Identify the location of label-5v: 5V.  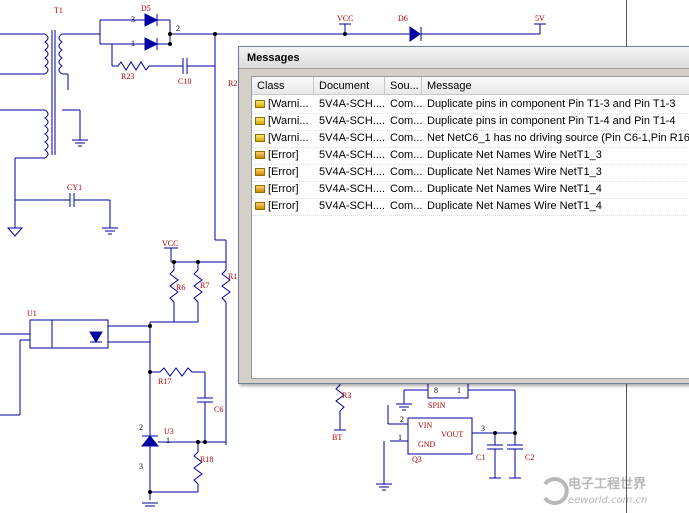
(540, 18).